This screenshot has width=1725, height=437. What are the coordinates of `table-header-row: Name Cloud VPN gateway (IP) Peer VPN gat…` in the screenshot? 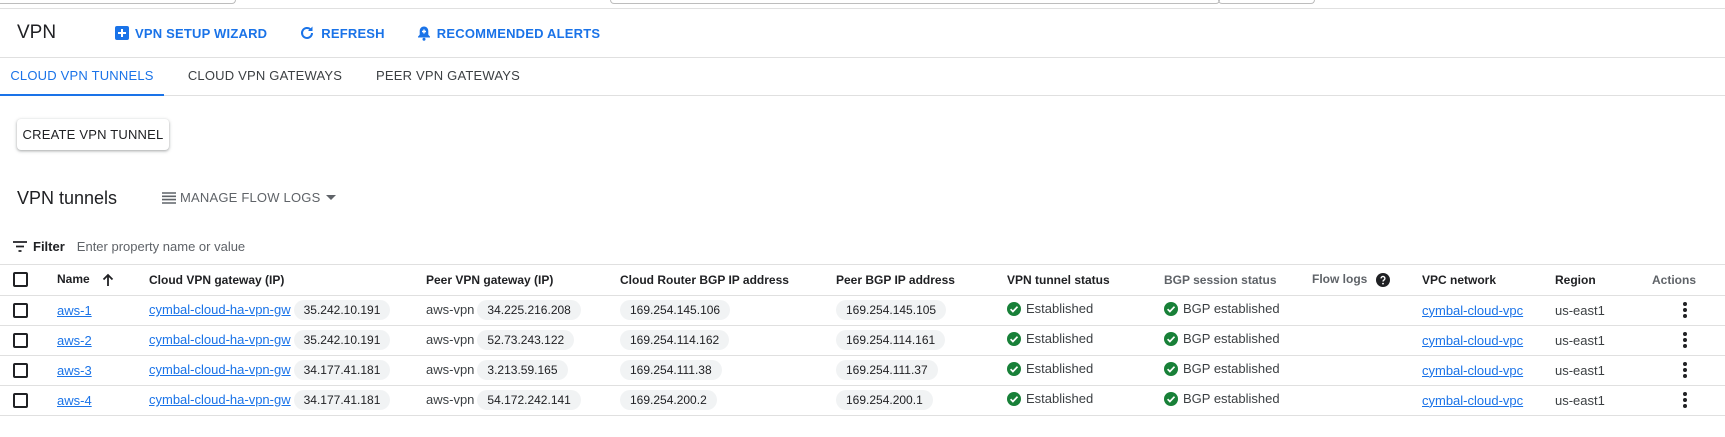 It's located at (862, 280).